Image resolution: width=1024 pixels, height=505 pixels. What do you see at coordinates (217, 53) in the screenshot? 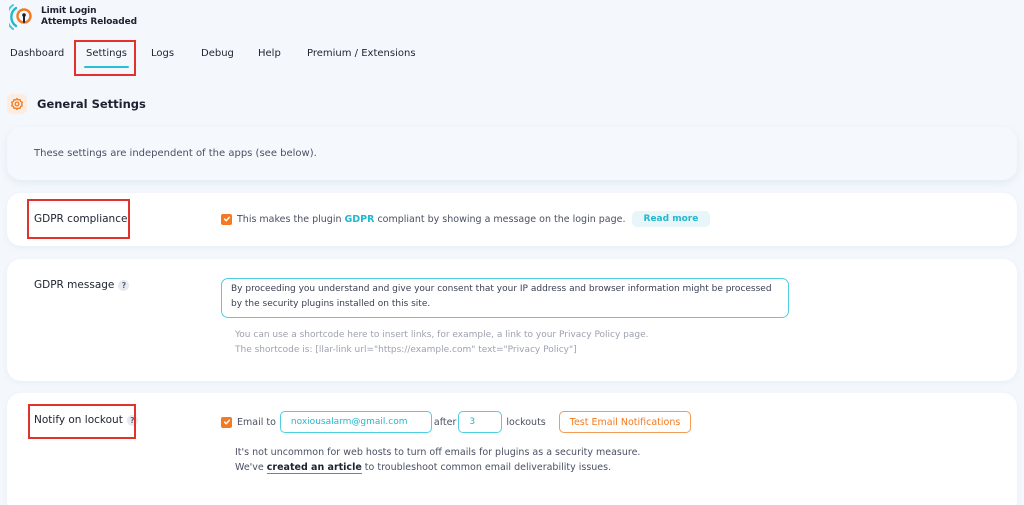
I see `tab-debug: Debug` at bounding box center [217, 53].